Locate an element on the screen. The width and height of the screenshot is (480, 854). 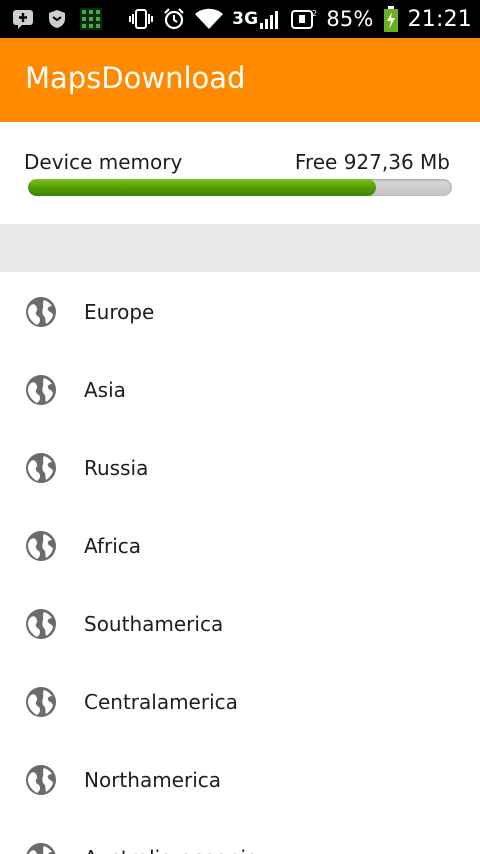
alarm-icon is located at coordinates (174, 19).